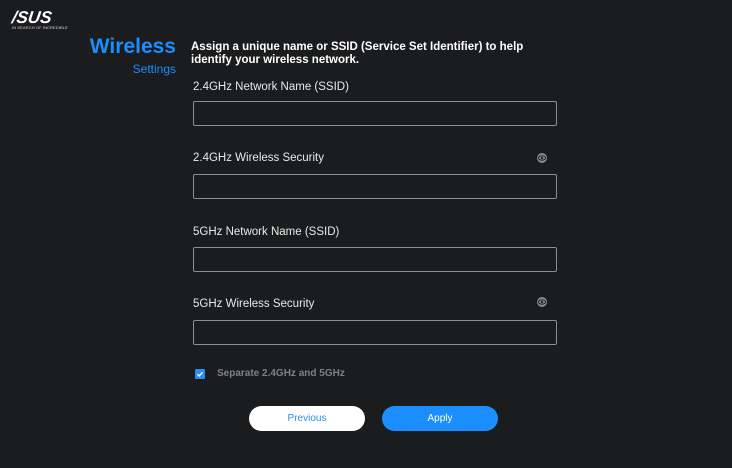 Image resolution: width=732 pixels, height=468 pixels. What do you see at coordinates (375, 259) in the screenshot?
I see `ssid-5ghz-input` at bounding box center [375, 259].